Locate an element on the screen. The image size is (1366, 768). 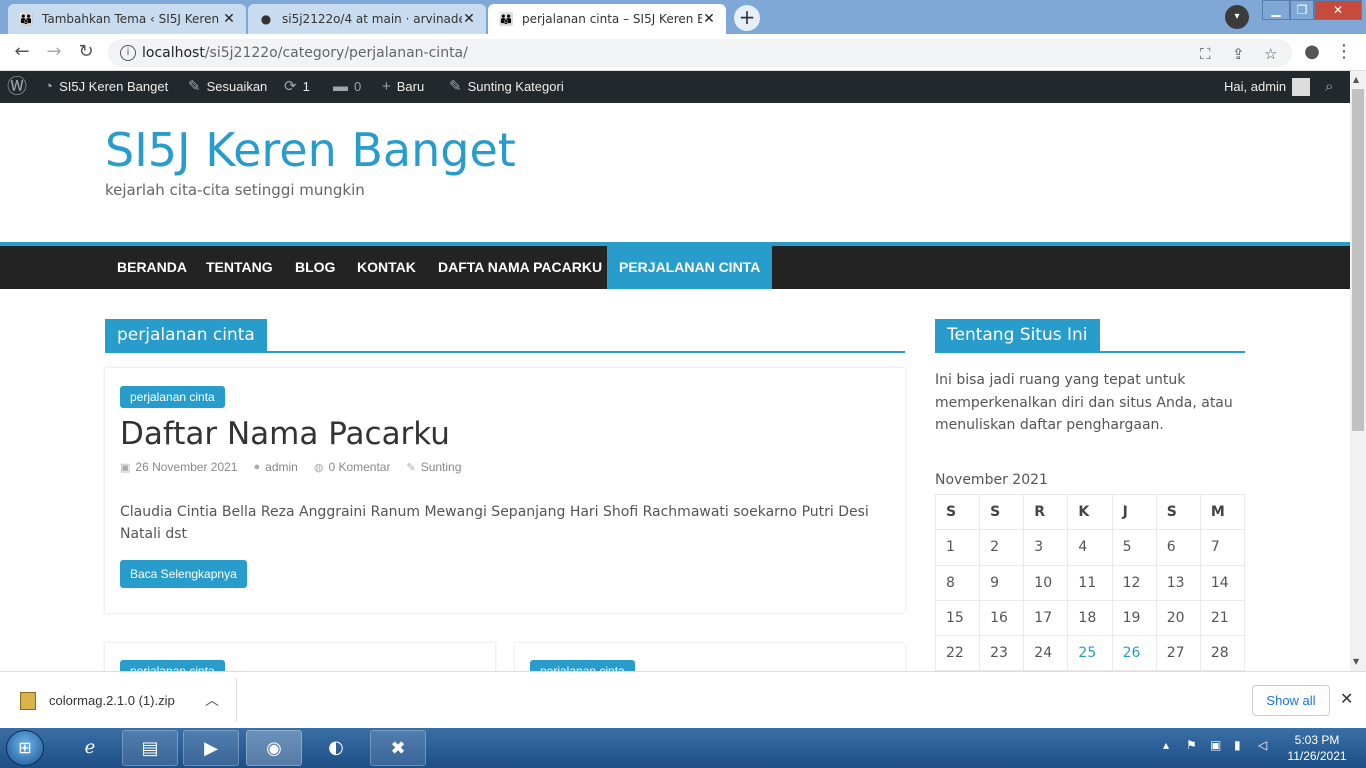
new-tab-button: + is located at coordinates (747, 18).